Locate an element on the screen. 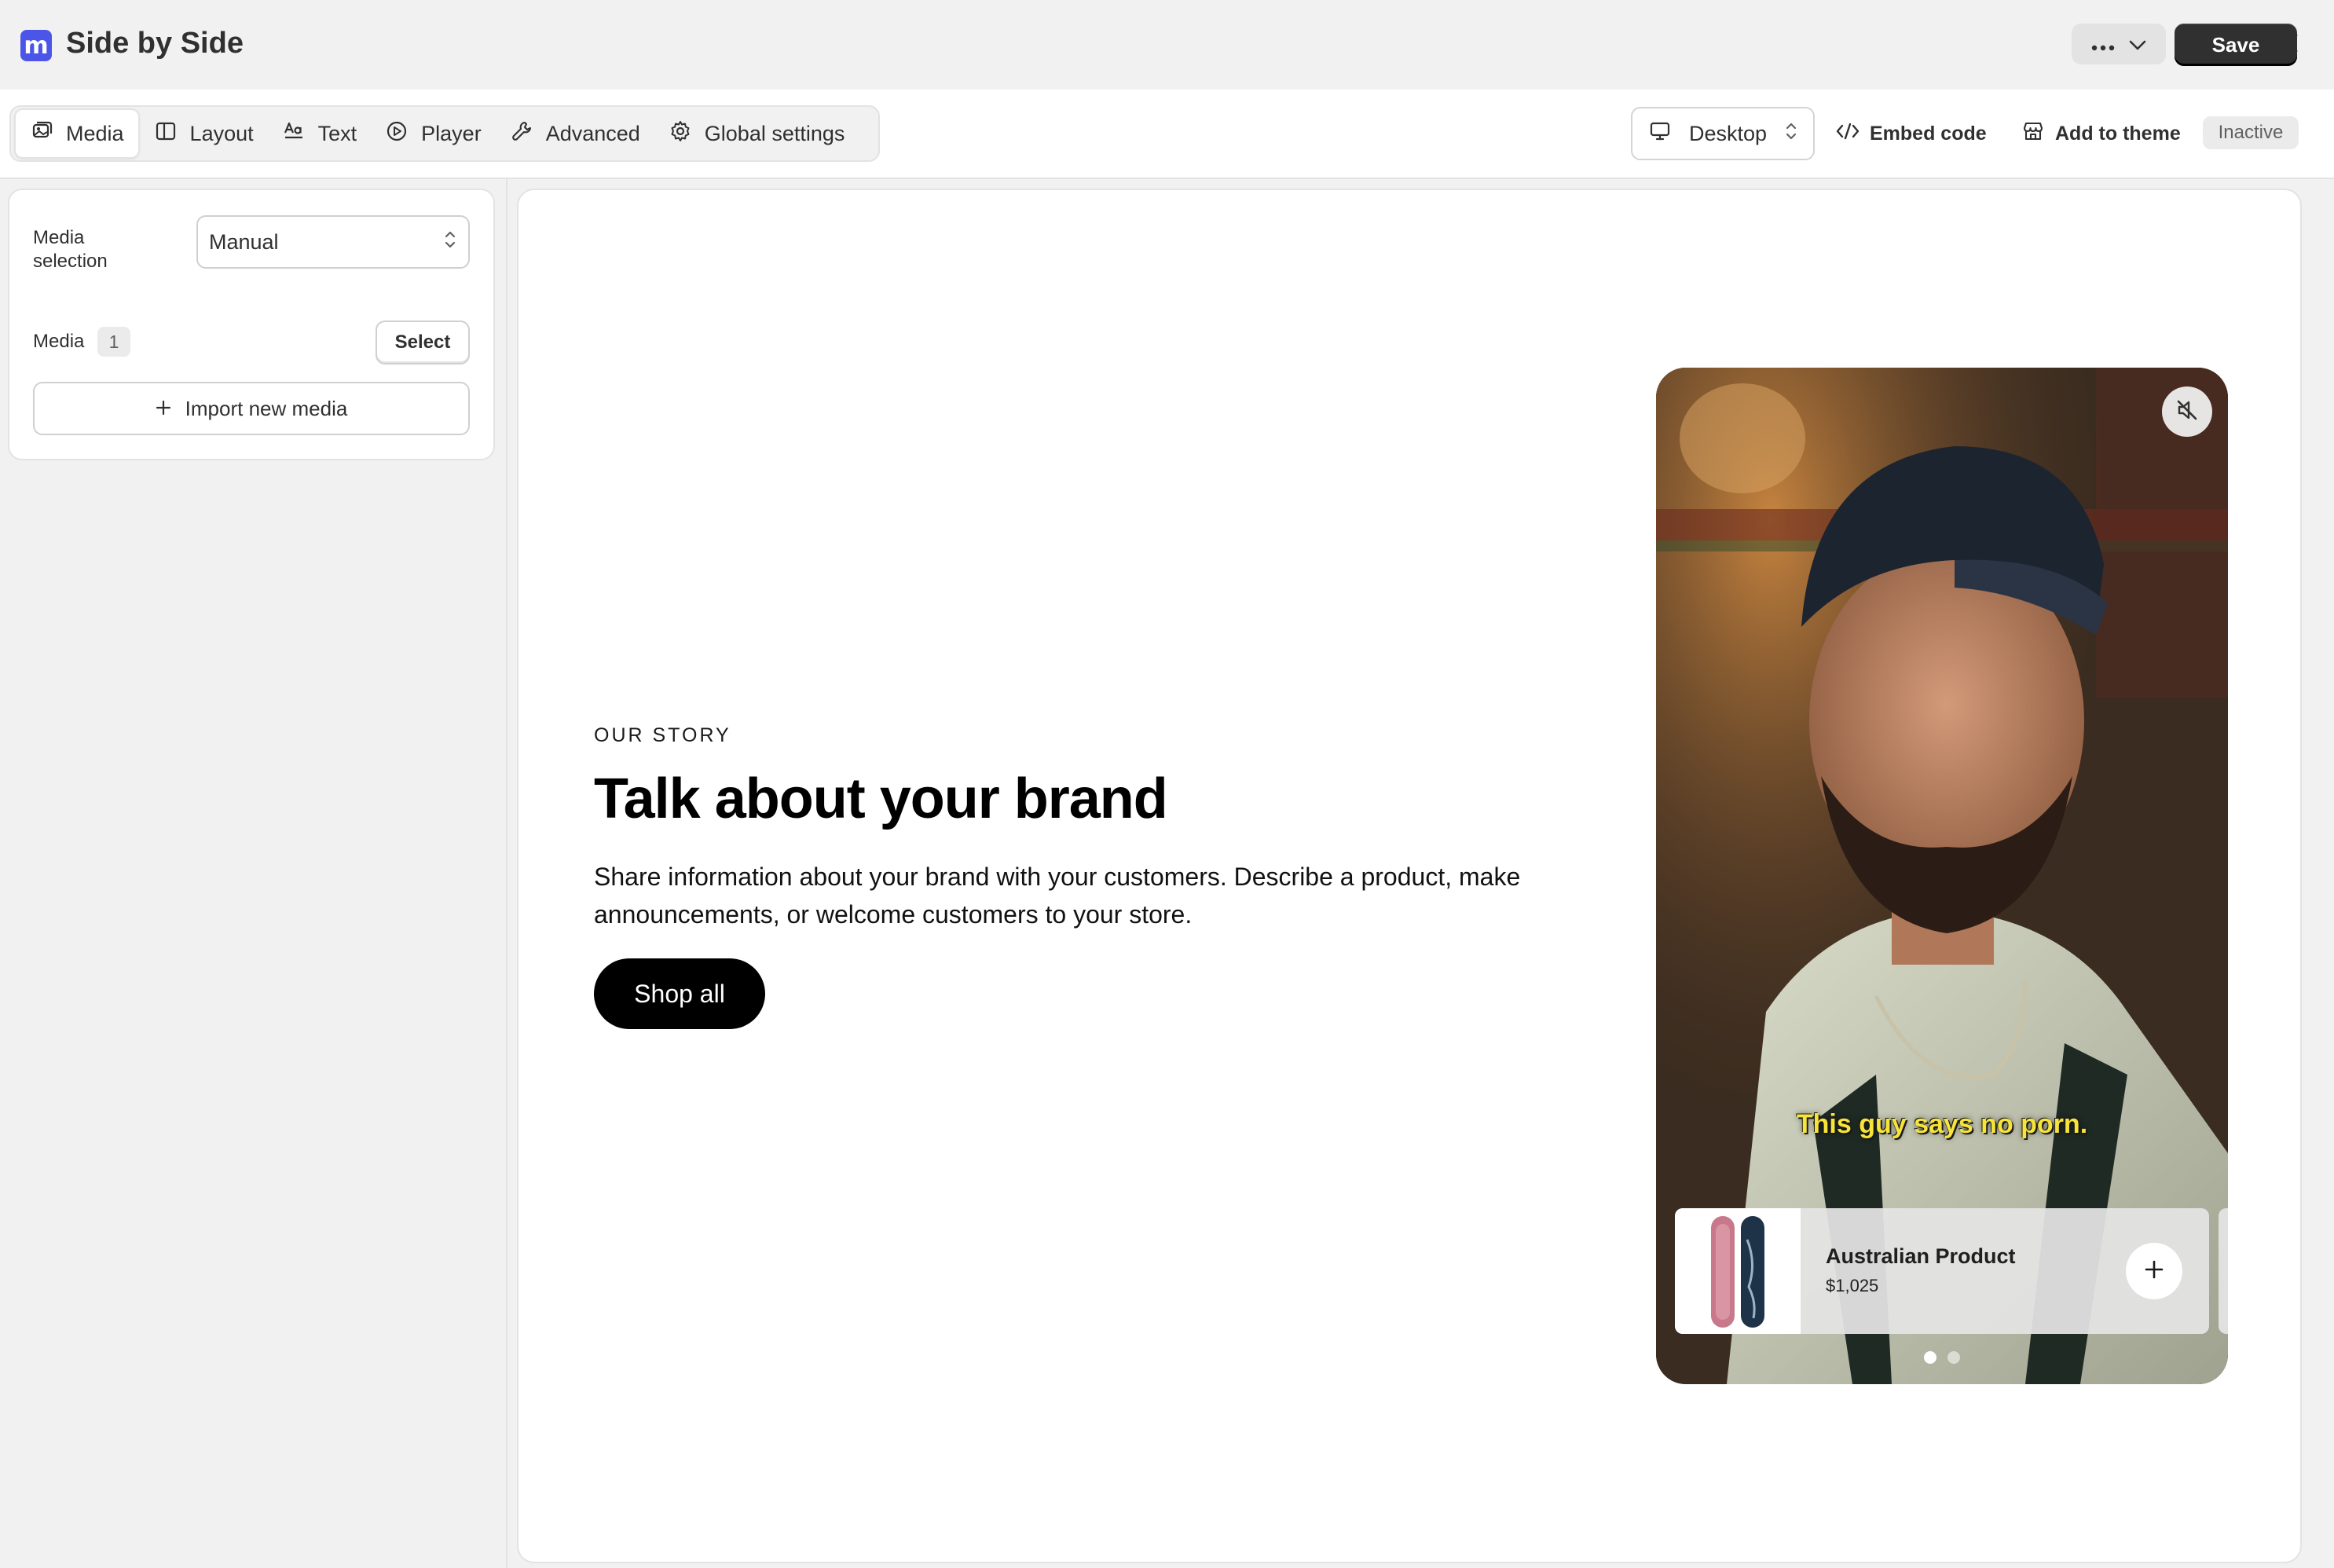 Image resolution: width=2334 pixels, height=1568 pixels. media-selection-value: Manual is located at coordinates (244, 242).